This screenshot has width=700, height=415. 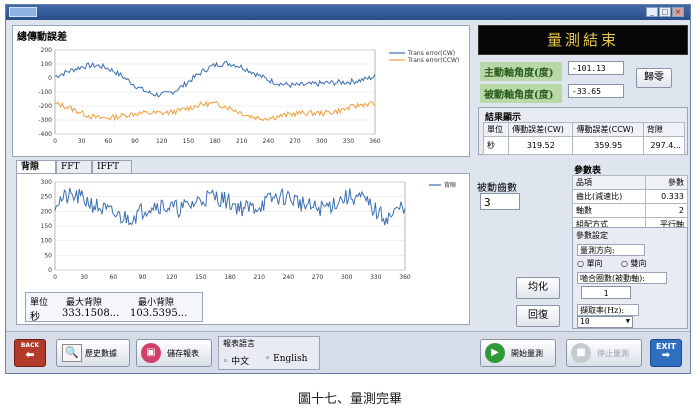 What do you see at coordinates (634, 263) in the screenshot?
I see `direction-option-two: ○ 雙向` at bounding box center [634, 263].